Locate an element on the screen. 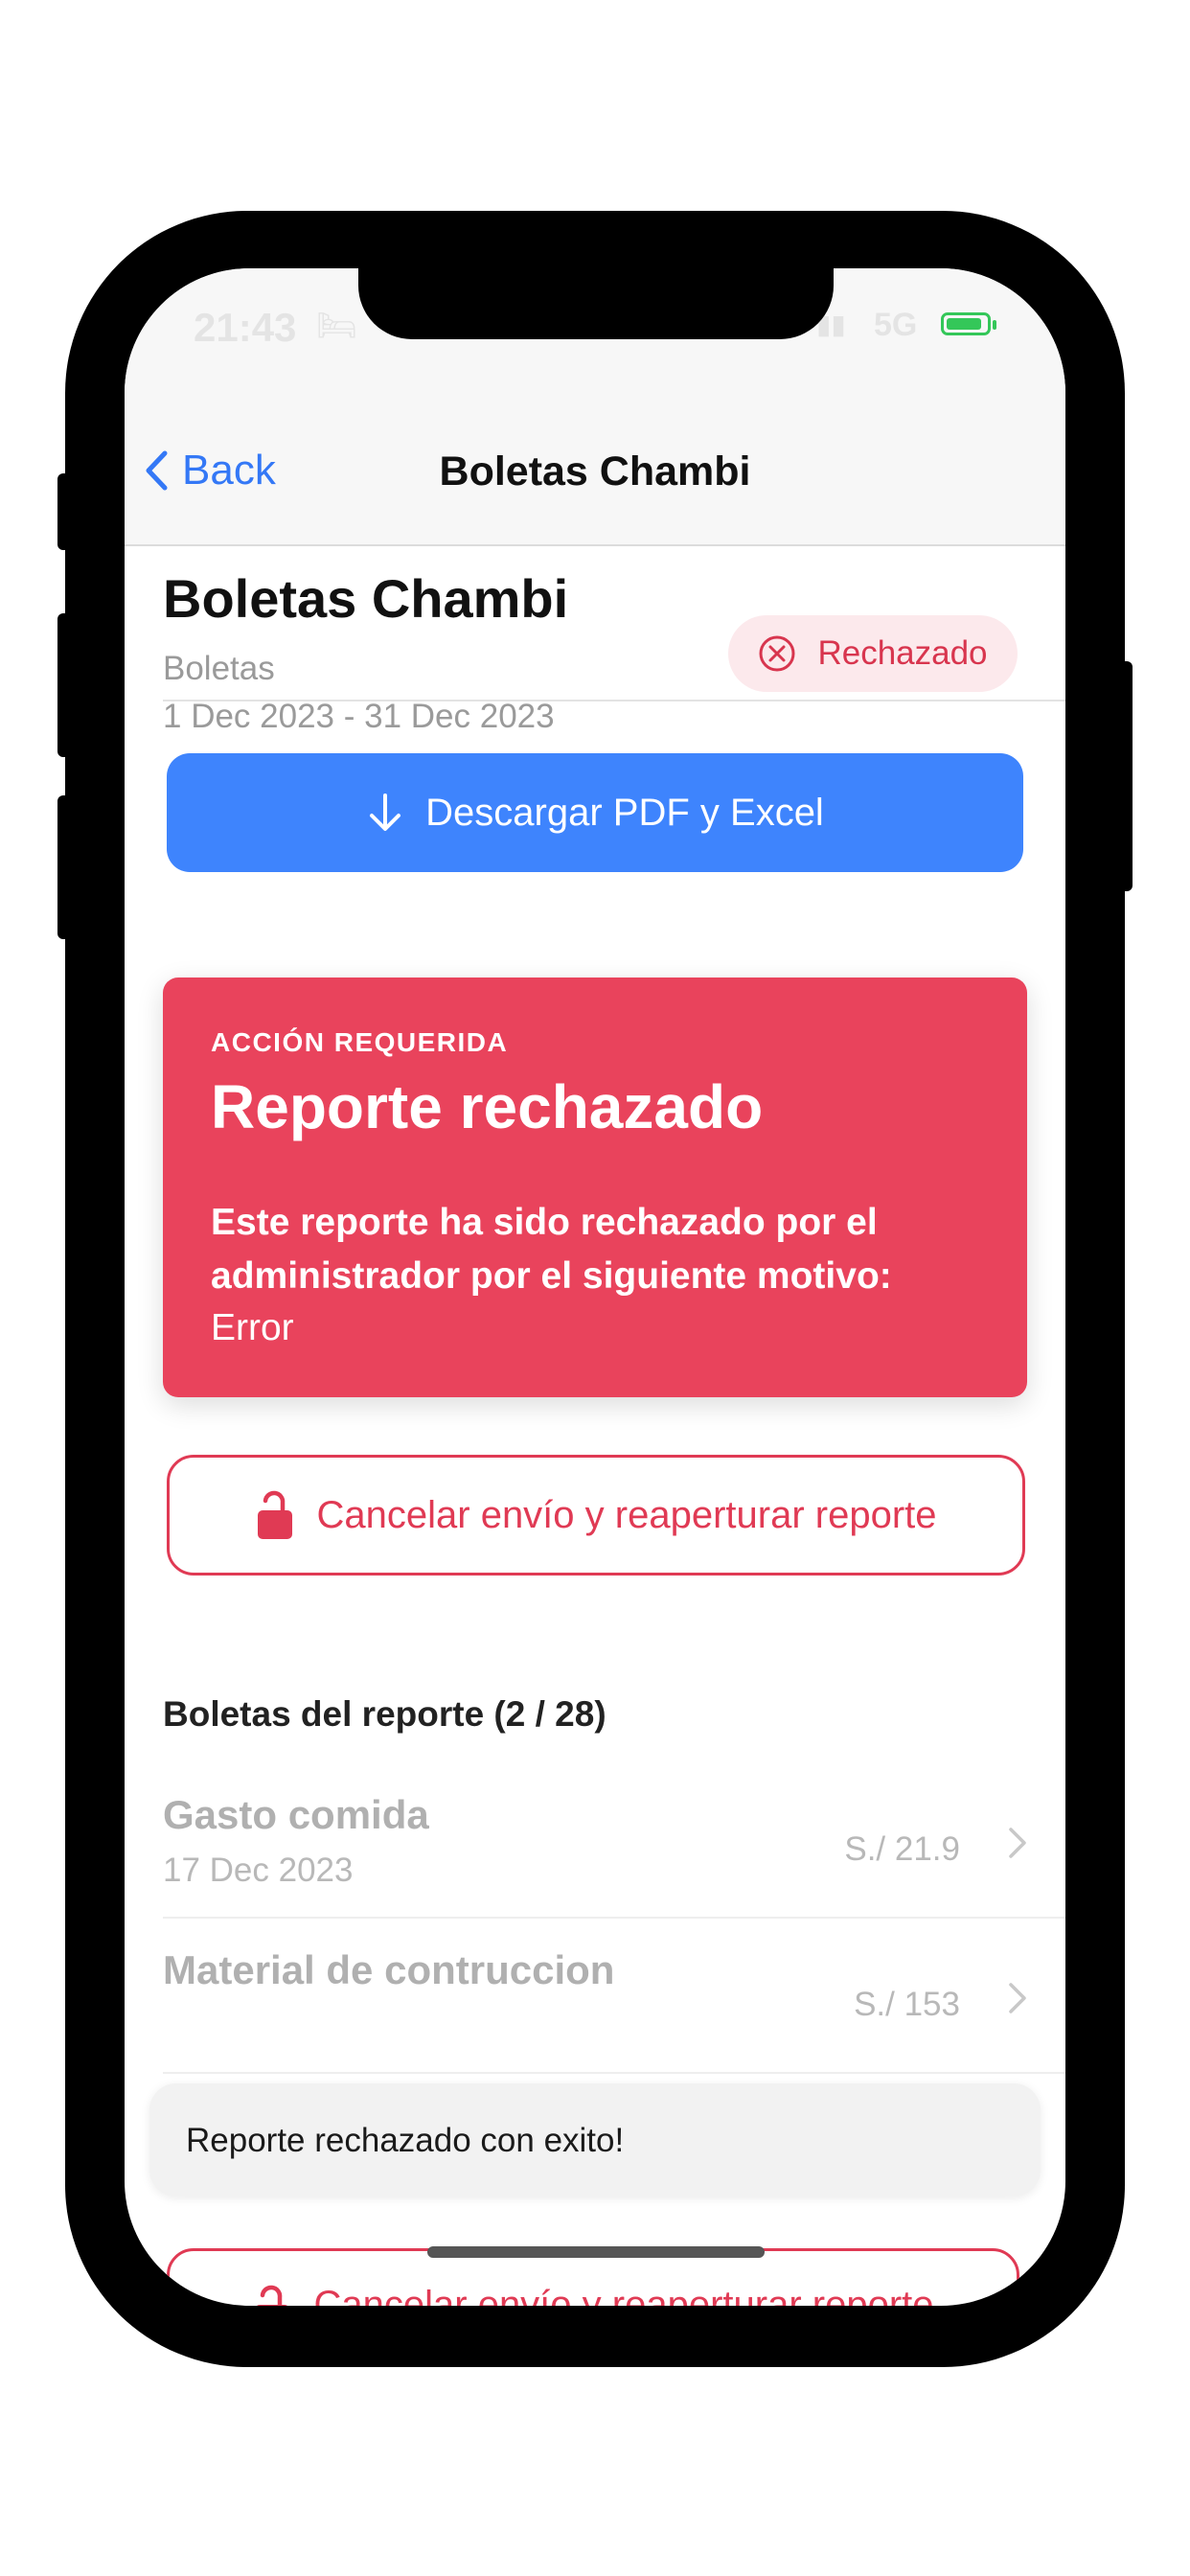  status-badge: Rechazado is located at coordinates (873, 653).